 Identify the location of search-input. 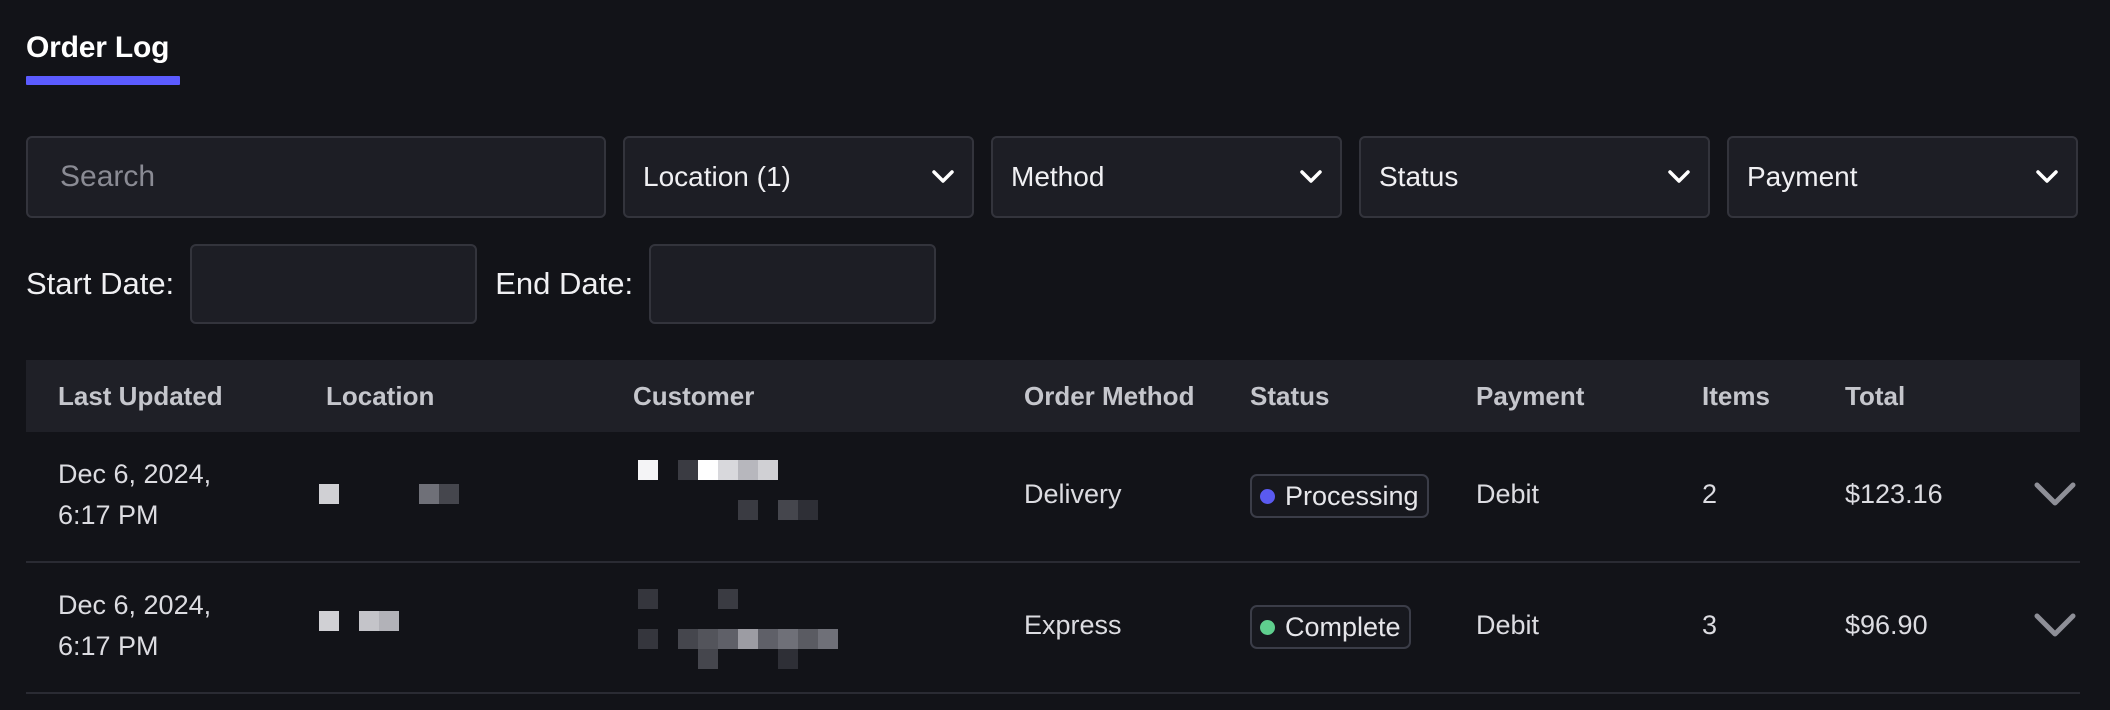
(316, 177).